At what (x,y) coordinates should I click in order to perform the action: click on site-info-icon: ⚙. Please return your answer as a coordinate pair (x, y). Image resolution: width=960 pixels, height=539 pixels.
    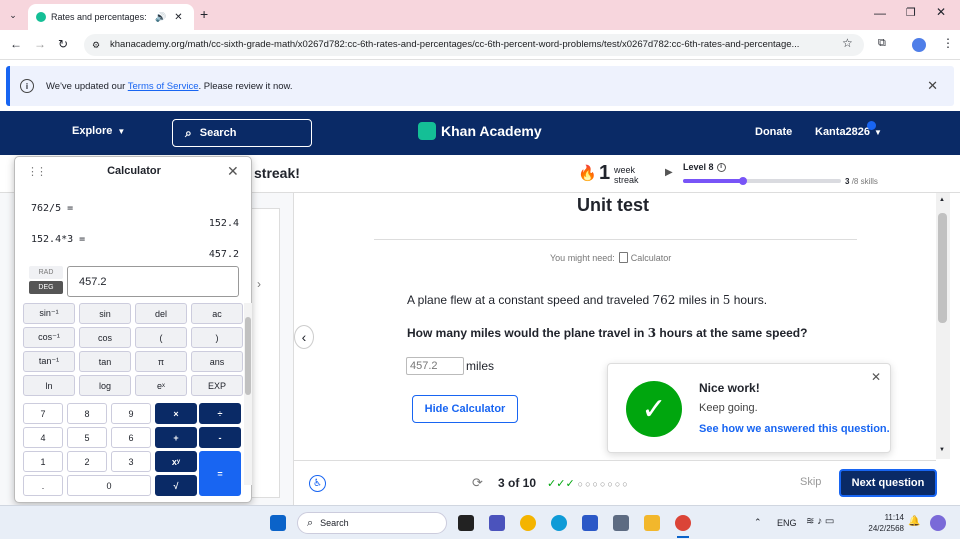
    Looking at the image, I should click on (96, 45).